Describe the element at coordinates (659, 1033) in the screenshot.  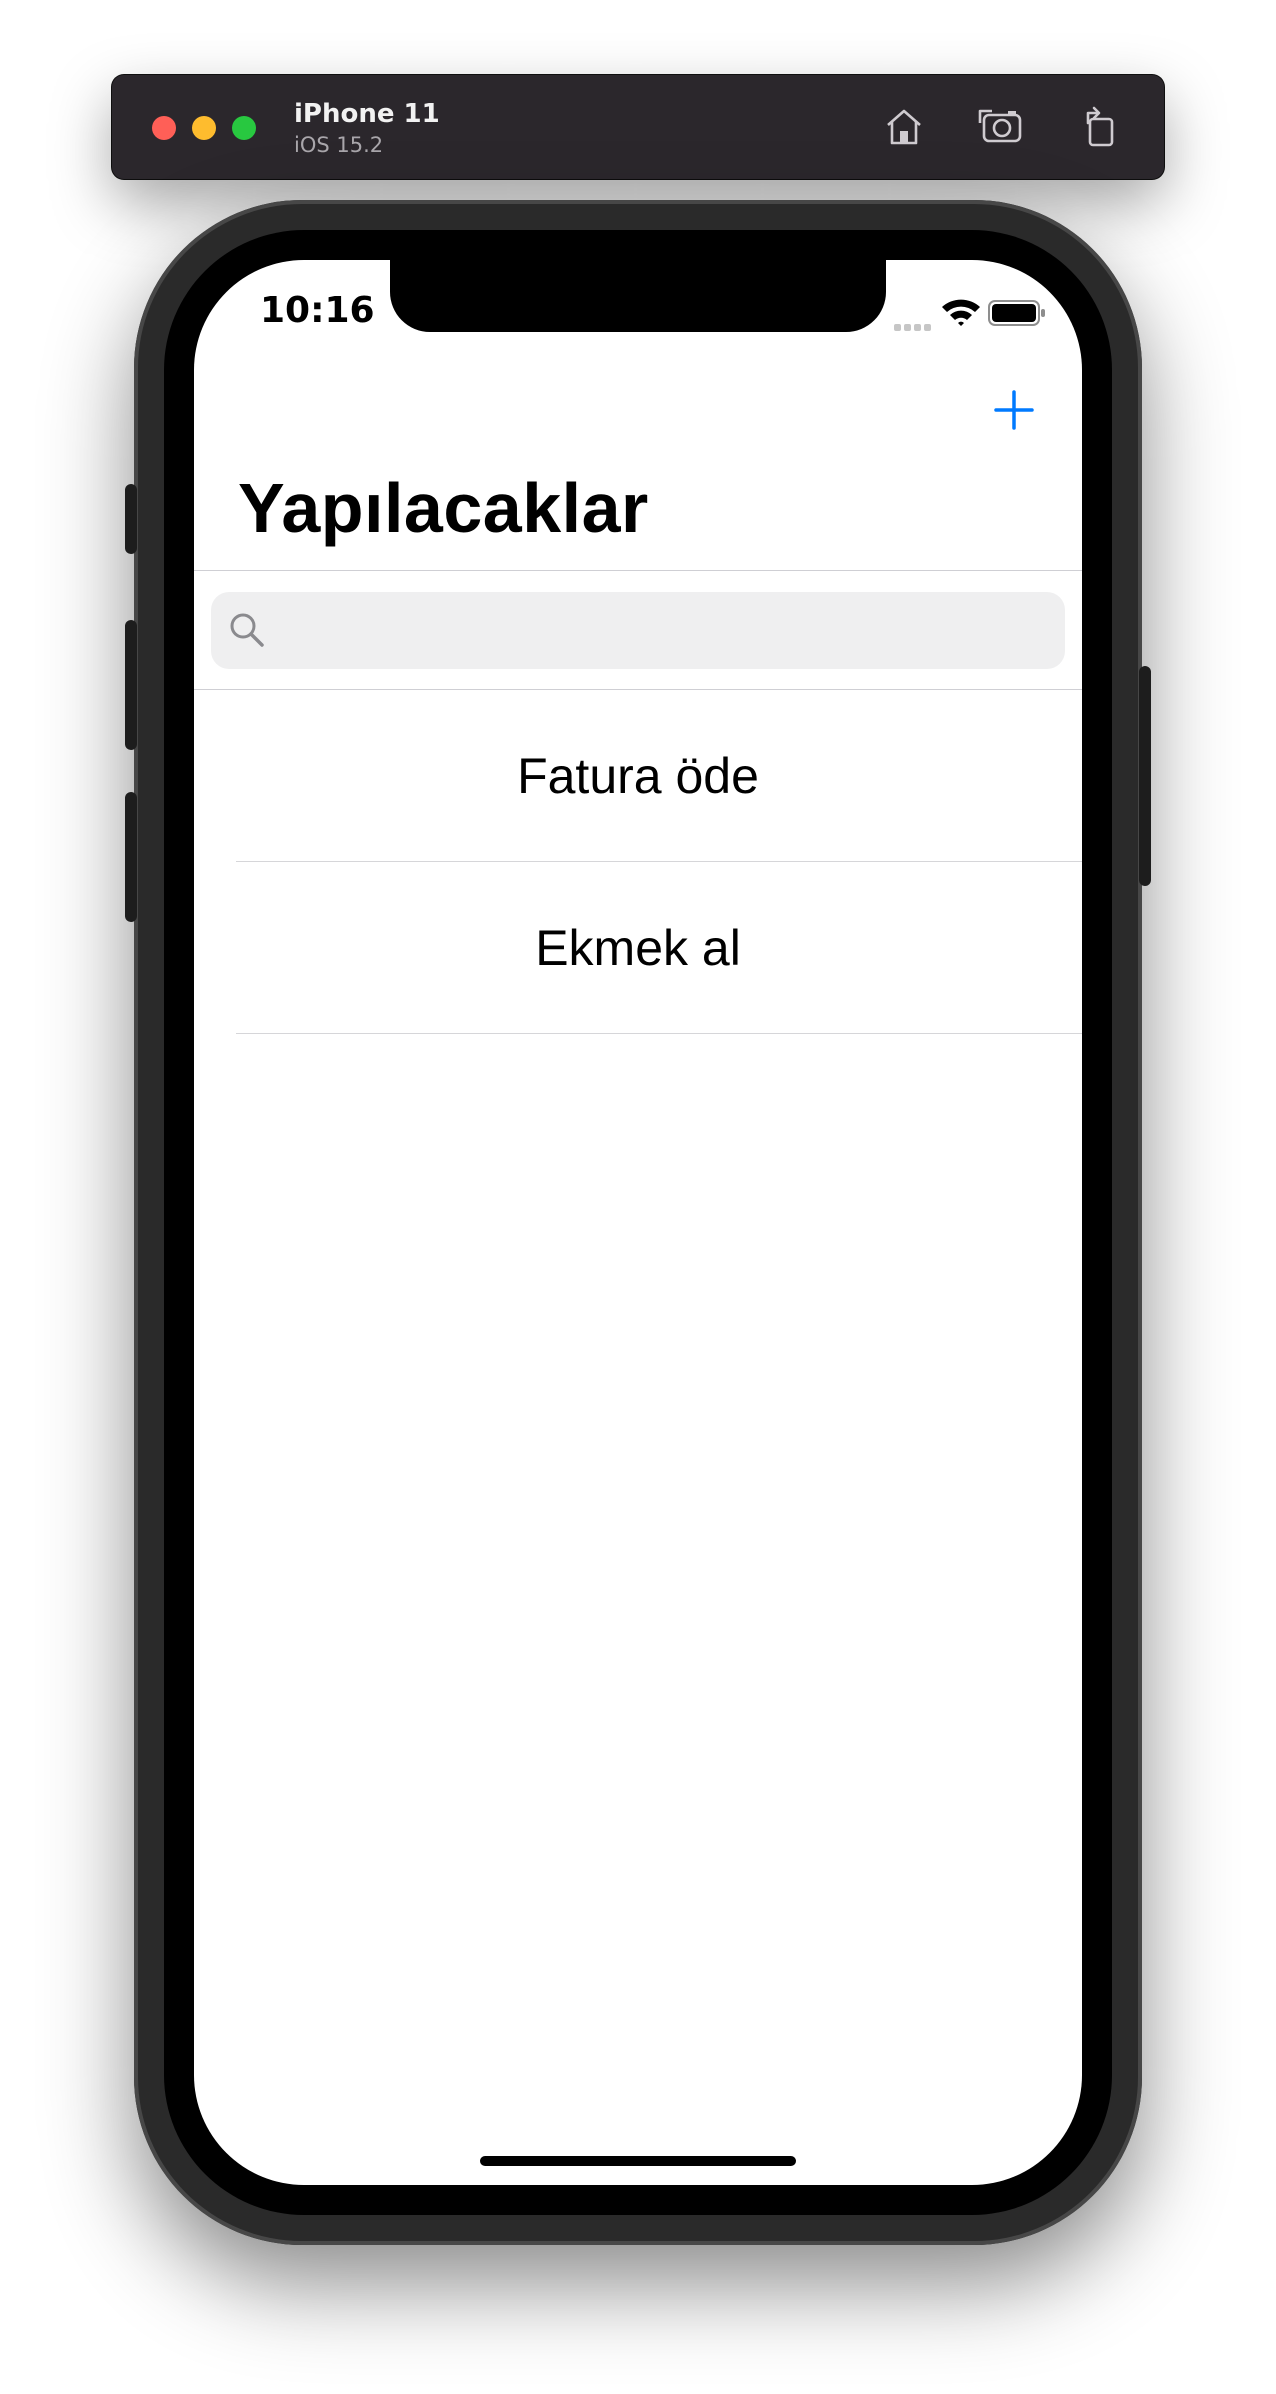
I see `list-separator` at that location.